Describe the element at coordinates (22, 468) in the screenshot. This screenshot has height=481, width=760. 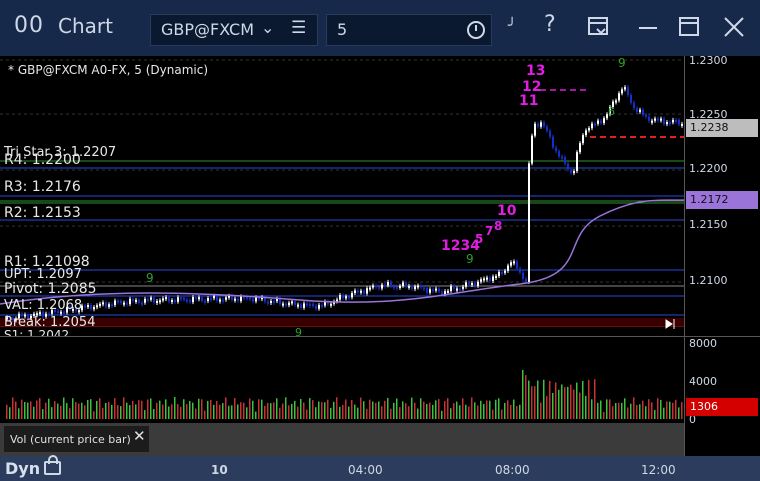
I see `dynamic-mode-button: Dyn` at that location.